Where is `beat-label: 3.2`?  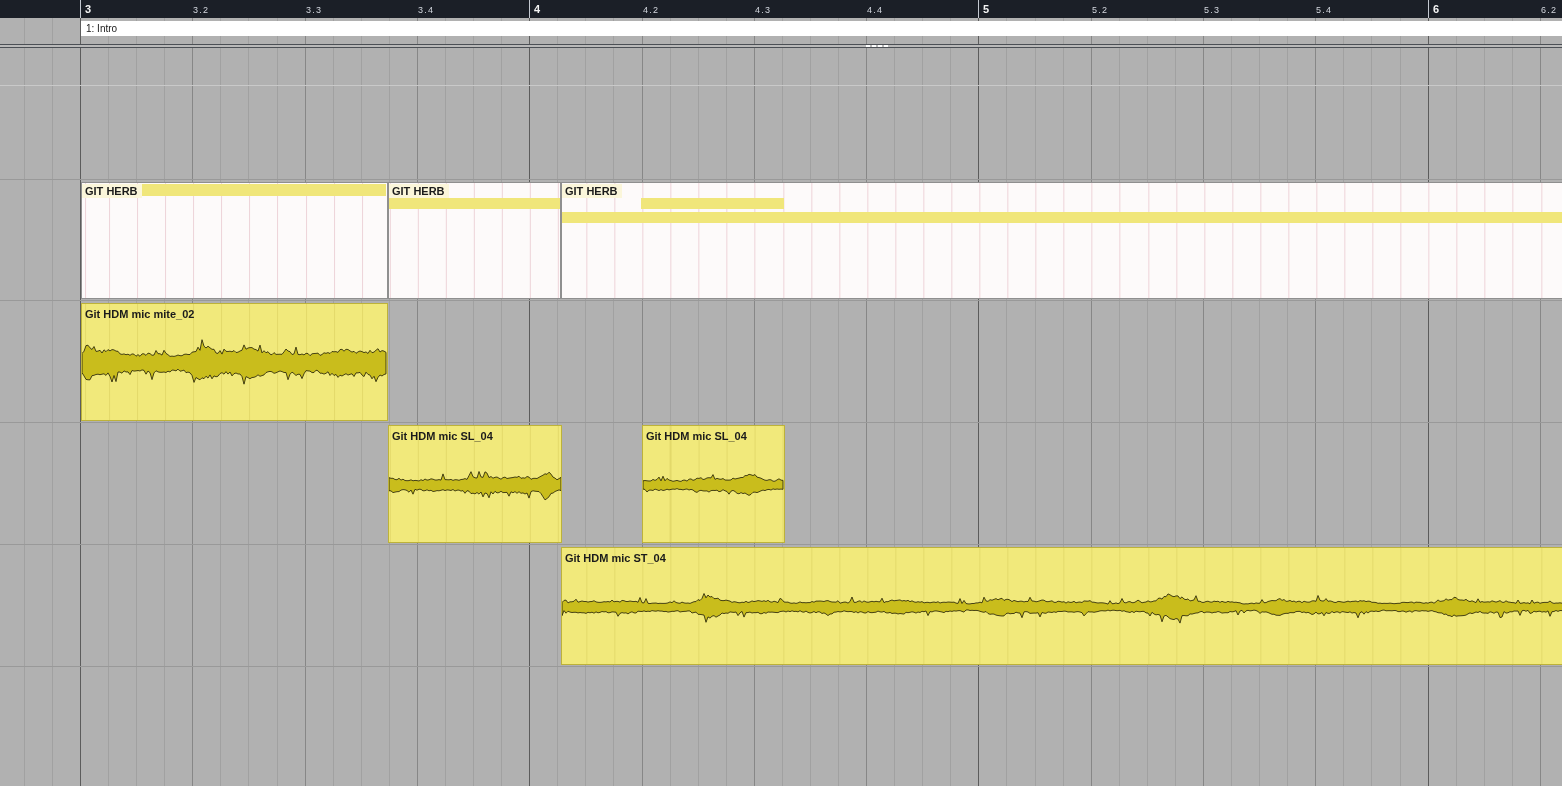 beat-label: 3.2 is located at coordinates (201, 10).